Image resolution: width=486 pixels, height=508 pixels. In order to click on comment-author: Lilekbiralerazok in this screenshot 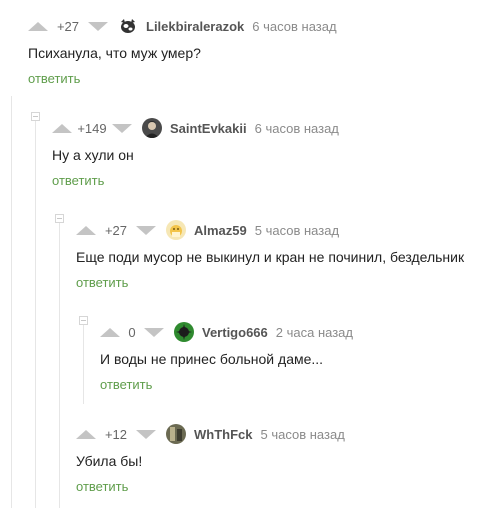, I will do `click(195, 26)`.